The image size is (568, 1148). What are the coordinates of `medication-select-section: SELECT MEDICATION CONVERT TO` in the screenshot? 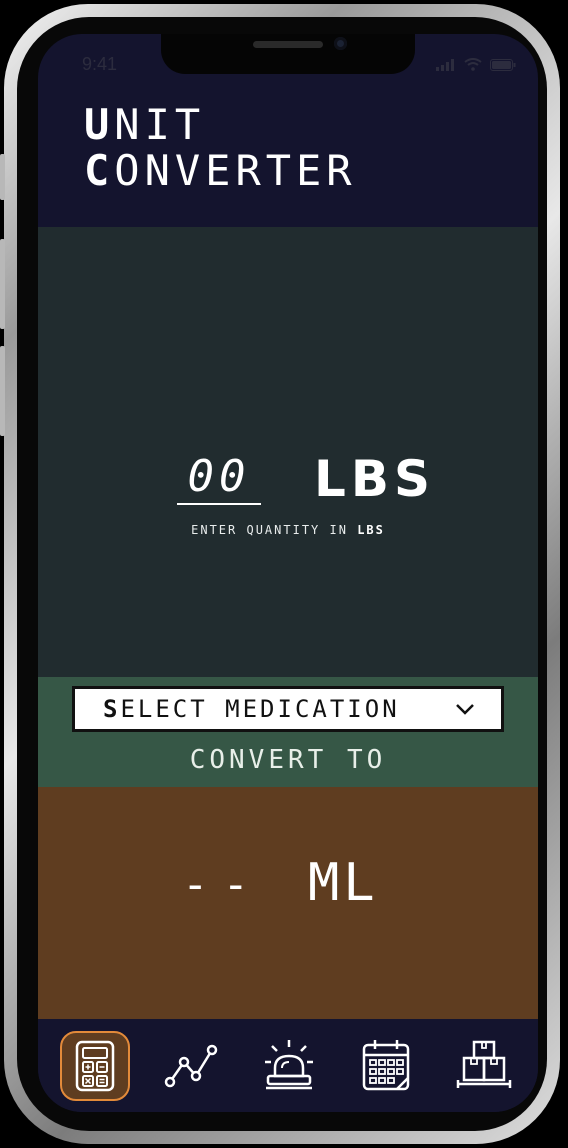 It's located at (288, 732).